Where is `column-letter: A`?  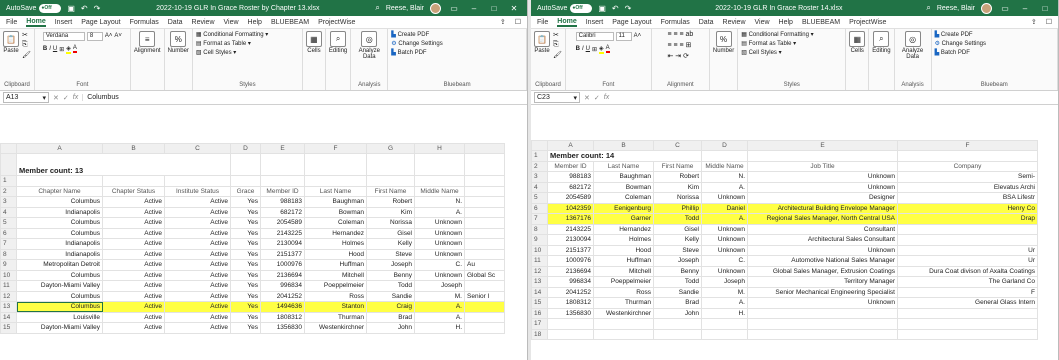
column-letter: A is located at coordinates (59, 148).